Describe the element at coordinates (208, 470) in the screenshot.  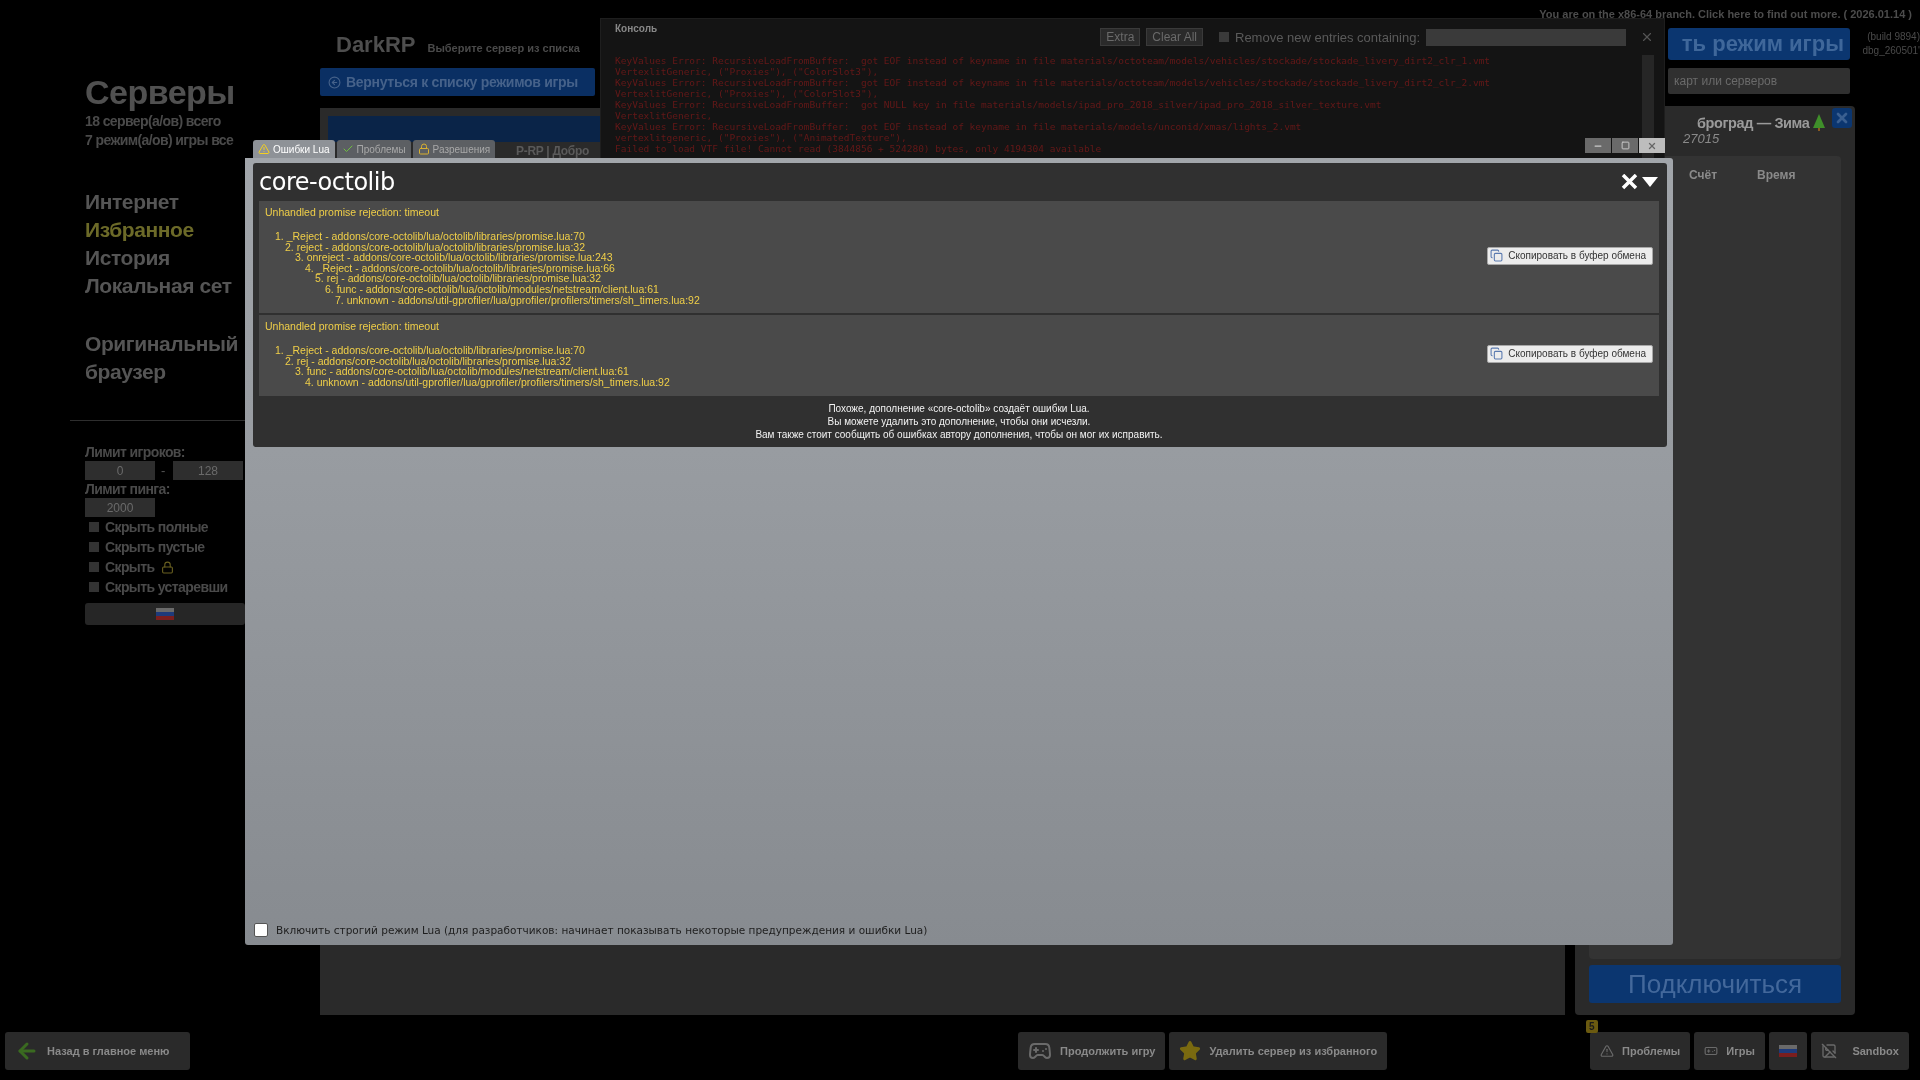
I see `max-players-field: 128` at that location.